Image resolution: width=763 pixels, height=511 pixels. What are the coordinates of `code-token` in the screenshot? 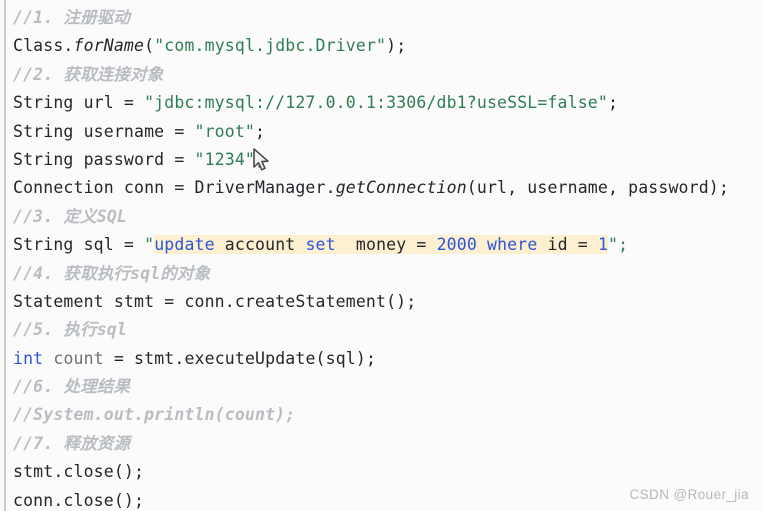 It's located at (482, 245).